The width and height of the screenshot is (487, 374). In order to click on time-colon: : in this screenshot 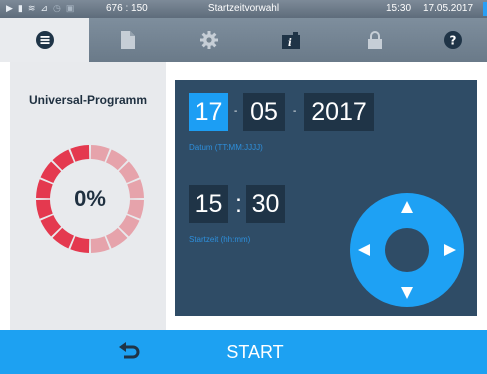, I will do `click(238, 204)`.